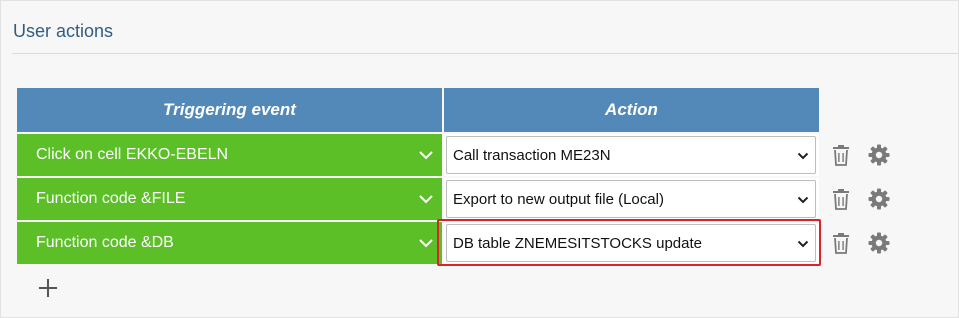 This screenshot has height=318, width=959. What do you see at coordinates (229, 110) in the screenshot?
I see `column-header-triggering-event: Triggering event` at bounding box center [229, 110].